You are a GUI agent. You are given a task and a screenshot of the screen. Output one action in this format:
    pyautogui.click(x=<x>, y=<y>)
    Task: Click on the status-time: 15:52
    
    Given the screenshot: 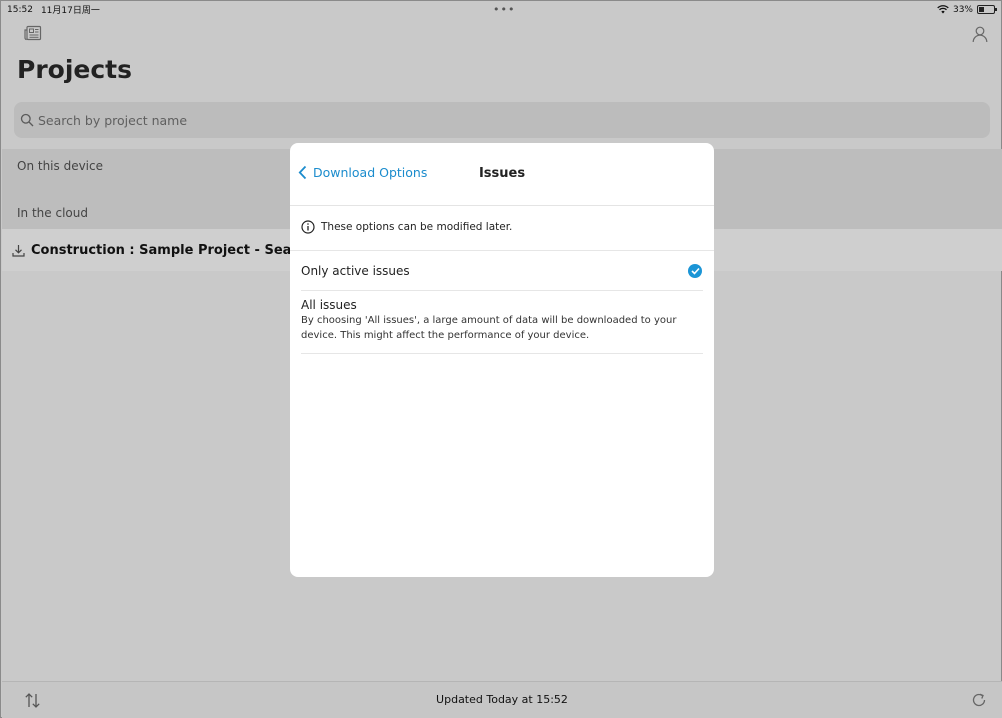 What is the action you would take?
    pyautogui.click(x=20, y=9)
    